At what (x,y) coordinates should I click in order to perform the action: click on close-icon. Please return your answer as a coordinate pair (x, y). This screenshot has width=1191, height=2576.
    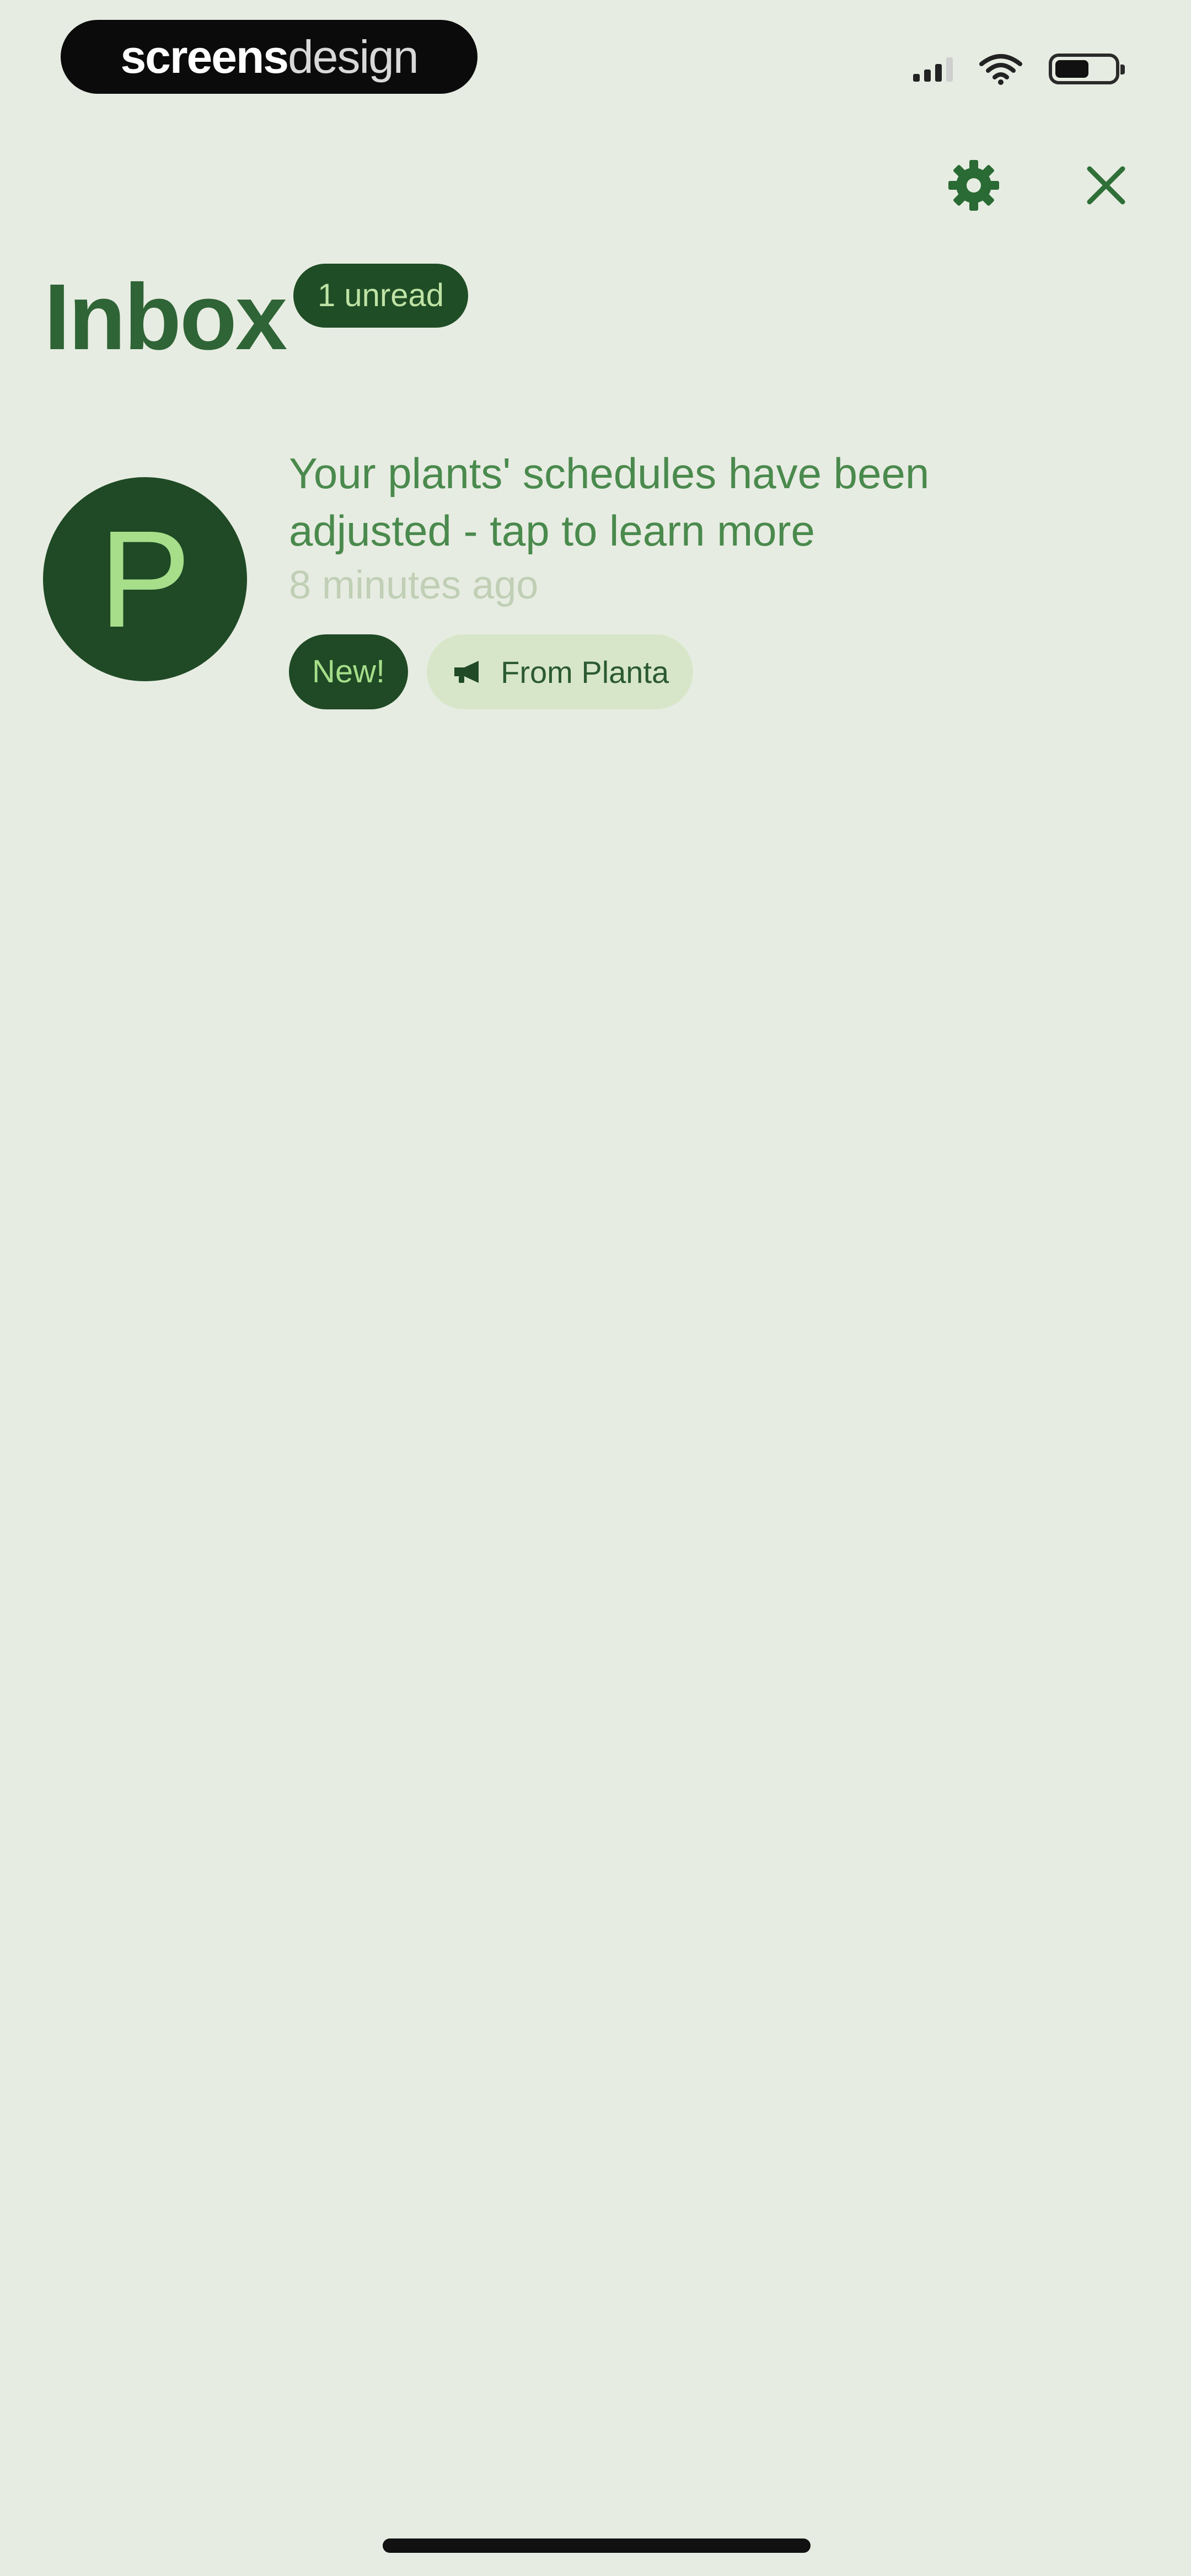
    Looking at the image, I should click on (1106, 185).